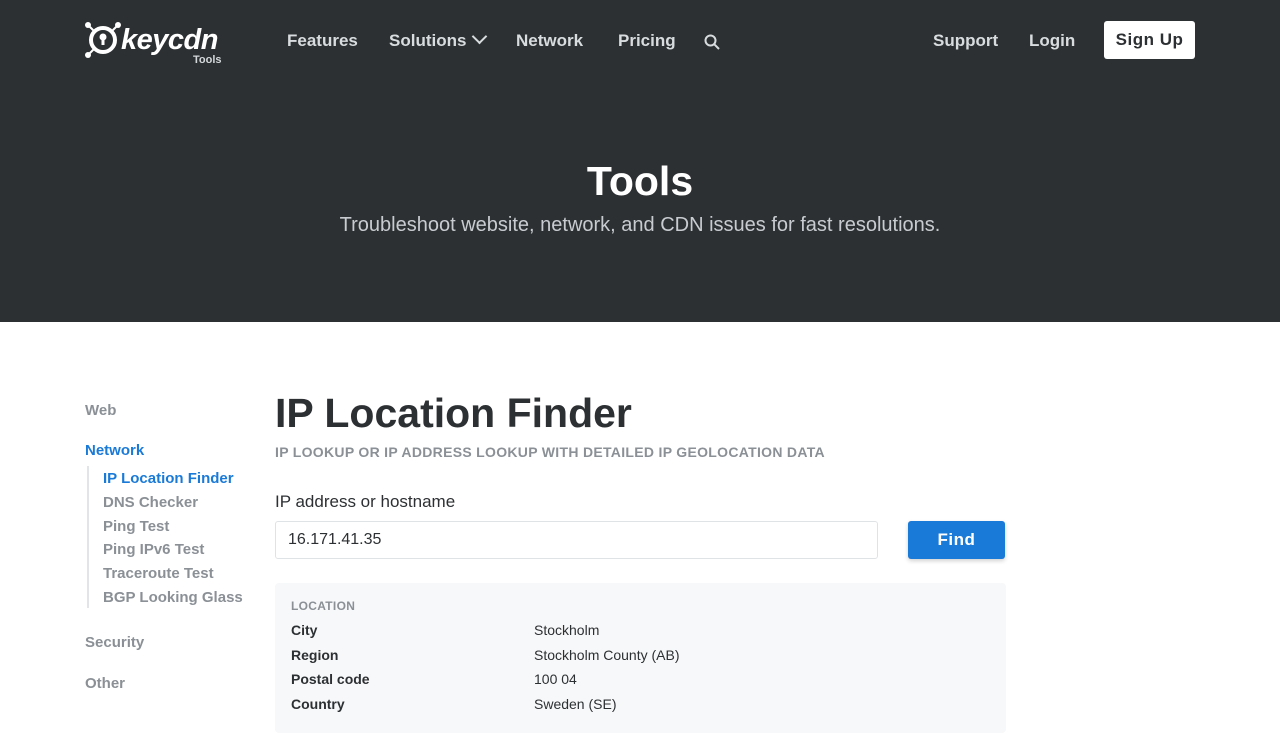 Image resolution: width=1280 pixels, height=733 pixels. What do you see at coordinates (173, 597) in the screenshot?
I see `sidebar-item-bgp-looking-glass: BGP Looking Glass` at bounding box center [173, 597].